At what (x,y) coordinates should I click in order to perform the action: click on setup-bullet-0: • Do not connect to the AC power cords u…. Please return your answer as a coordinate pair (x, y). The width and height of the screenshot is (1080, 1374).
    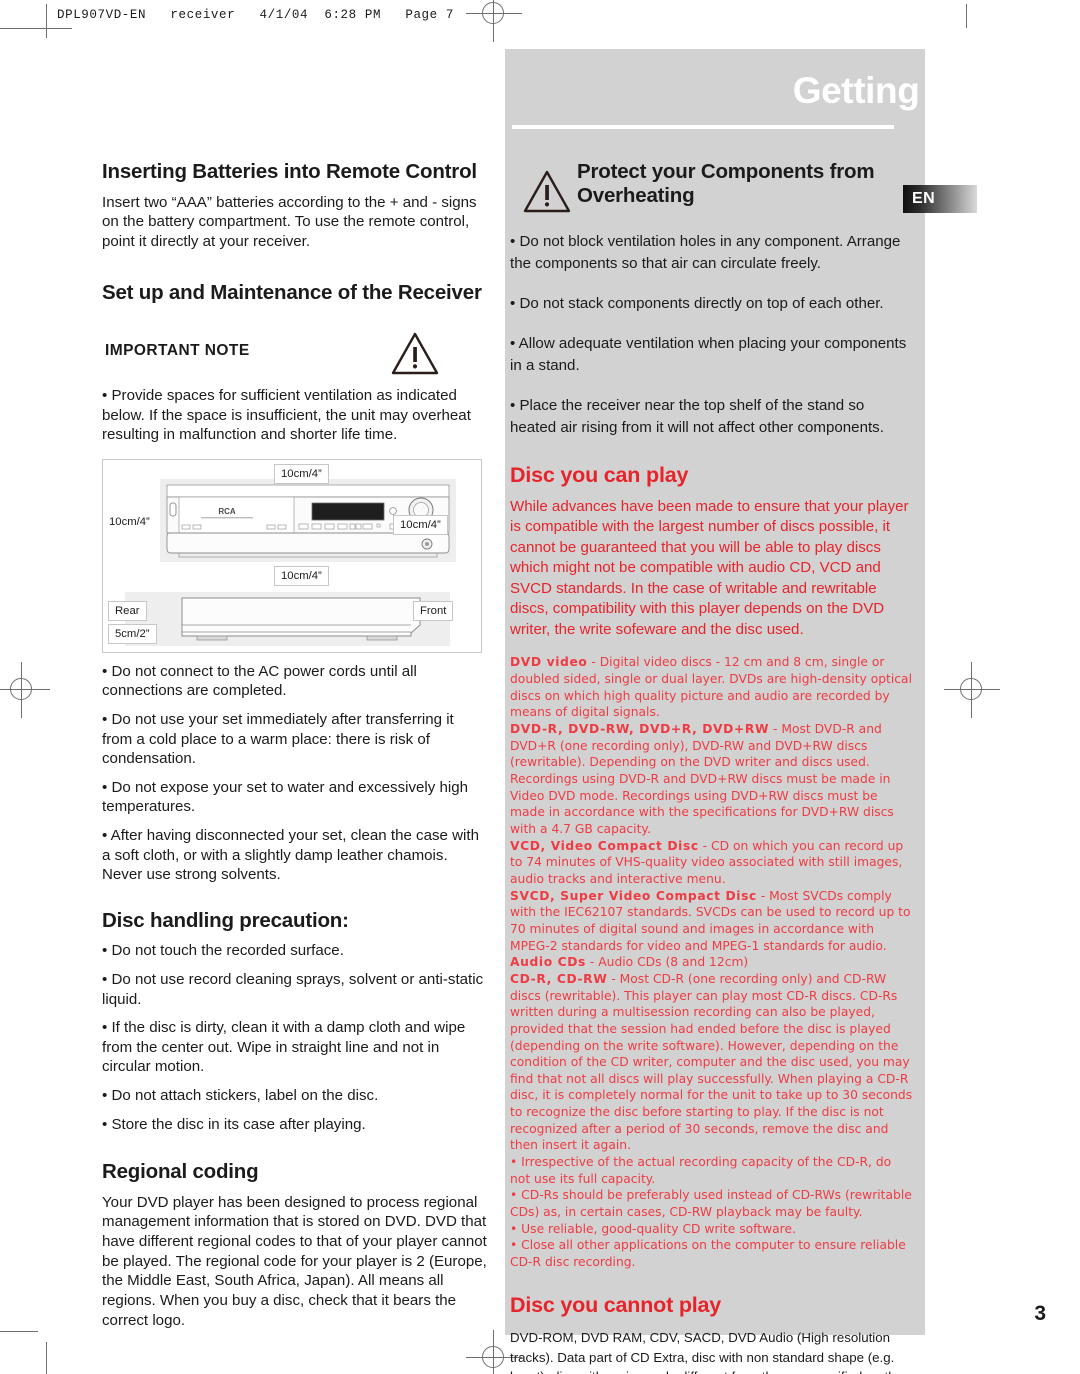
    Looking at the image, I should click on (259, 681).